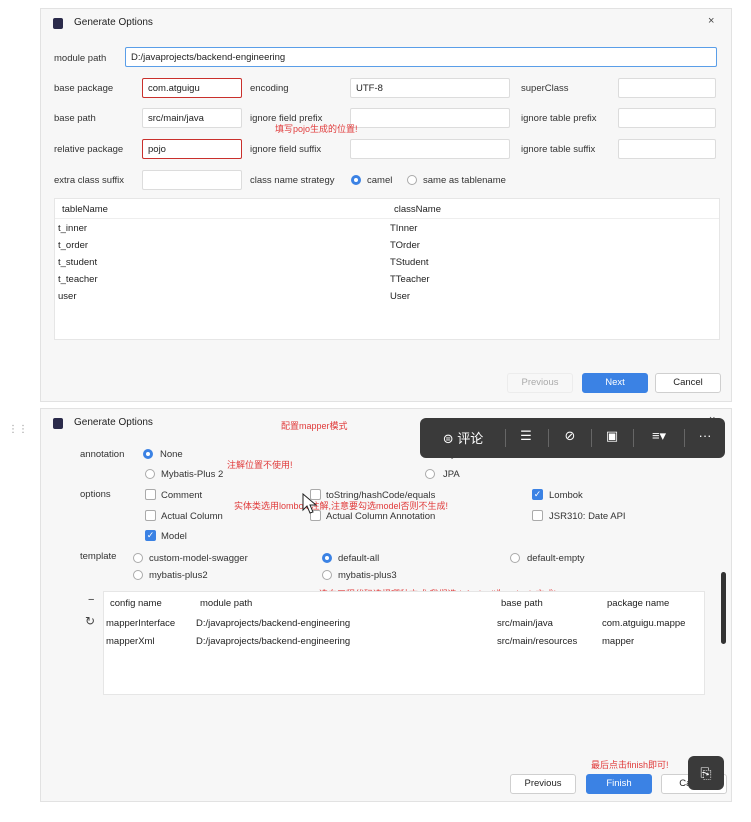  I want to click on ocr-scan-icon: ⎘, so click(706, 773).